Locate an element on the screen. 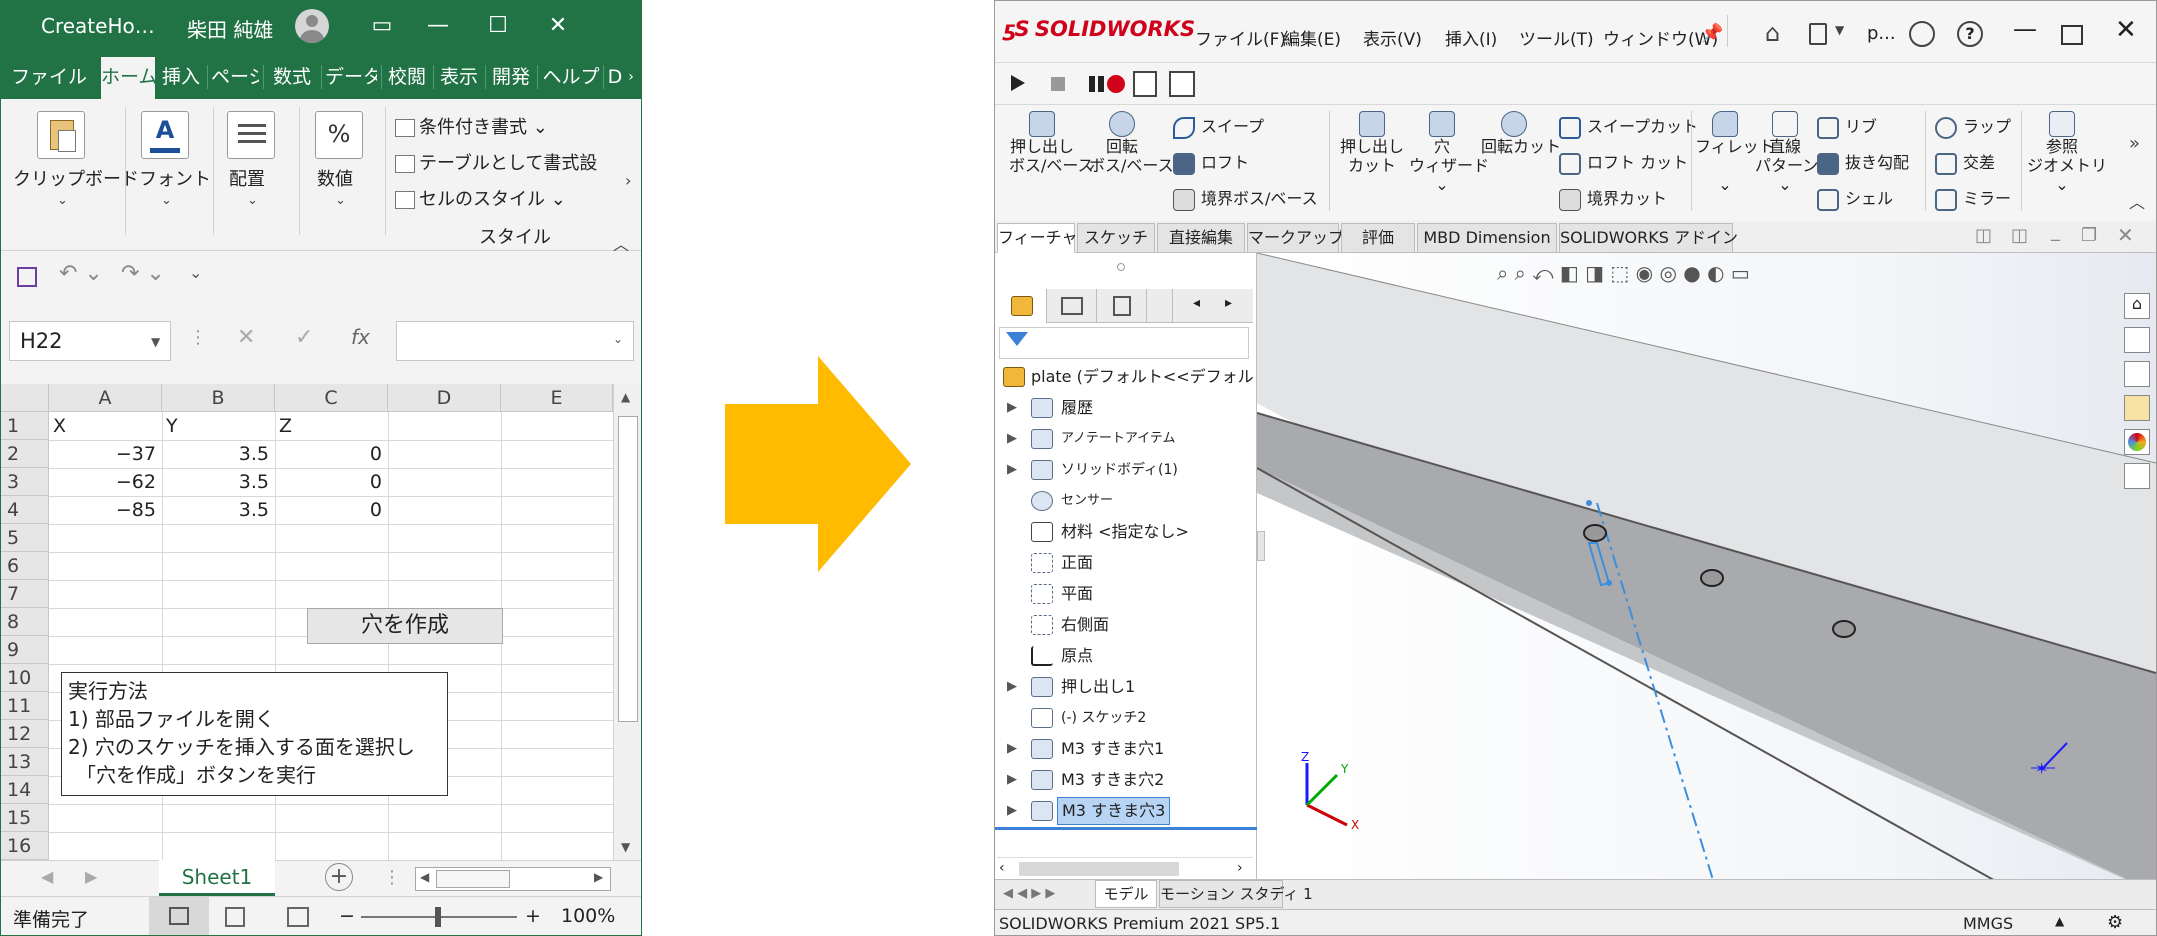 This screenshot has width=2157, height=936. view-settings-icon: ▭ is located at coordinates (1740, 273).